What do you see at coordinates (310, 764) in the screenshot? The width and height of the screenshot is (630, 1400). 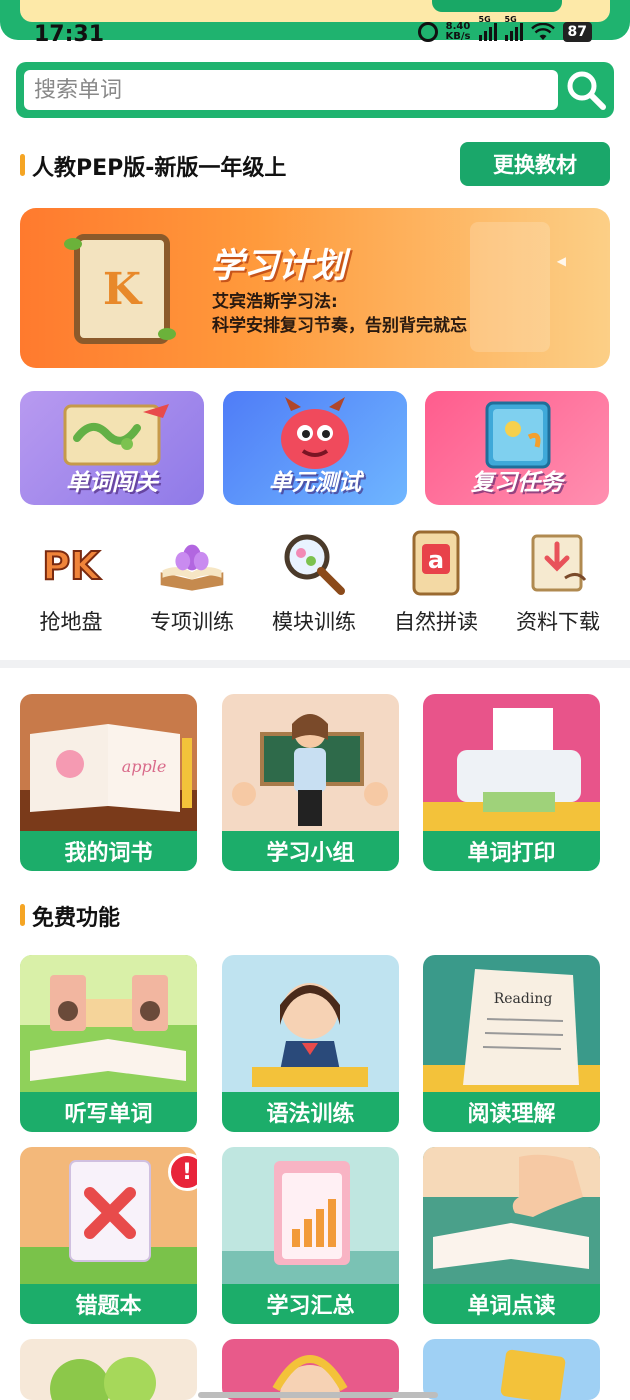 I see `classroom-picture` at bounding box center [310, 764].